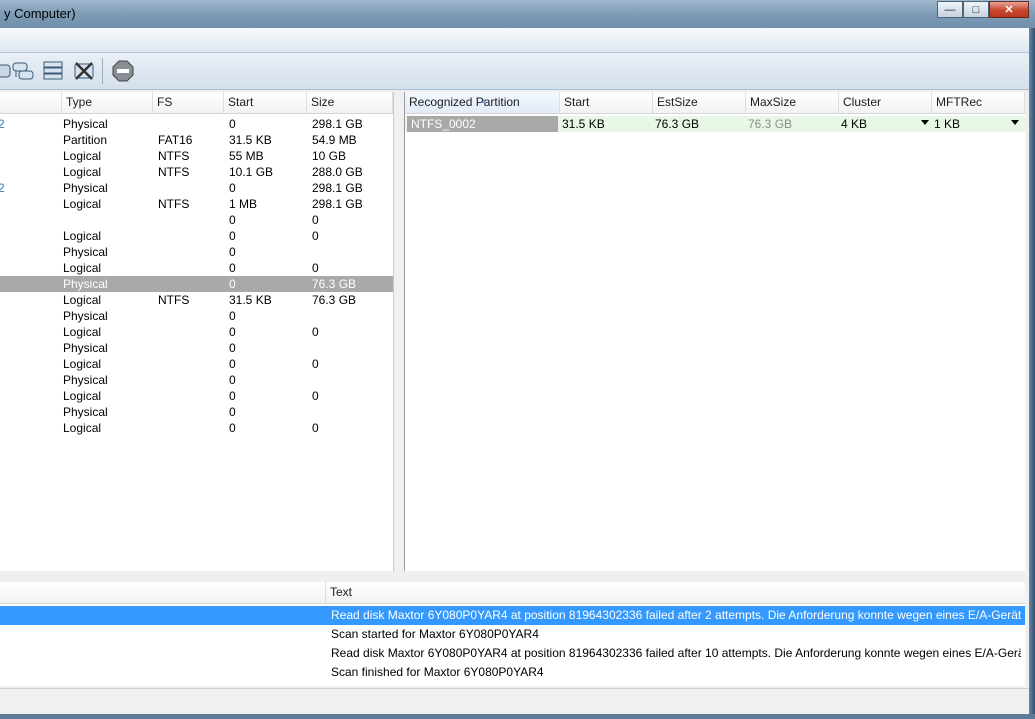 The image size is (1035, 719). What do you see at coordinates (976, 9) in the screenshot?
I see `maximize-button: □` at bounding box center [976, 9].